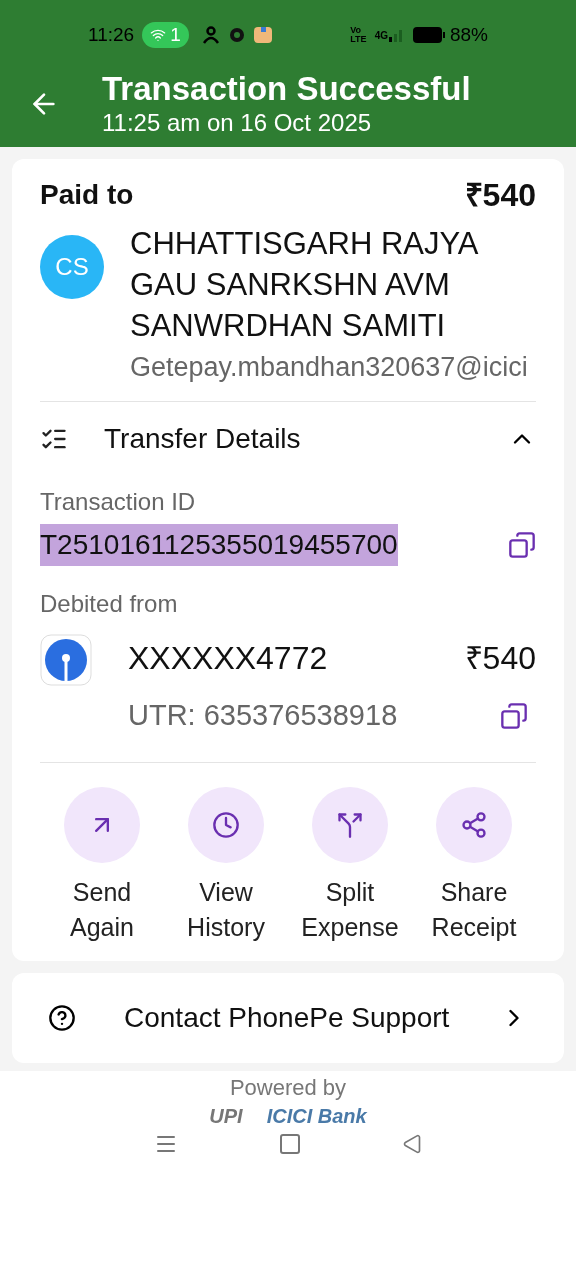  Describe the element at coordinates (210, 35) in the screenshot. I see `person-icon` at that location.